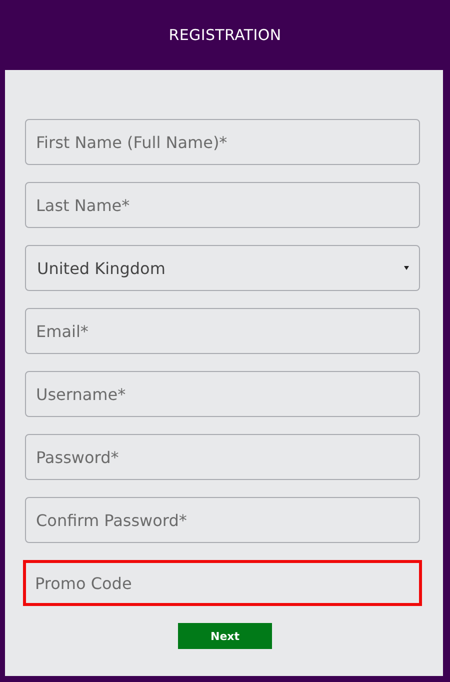 The width and height of the screenshot is (450, 682). What do you see at coordinates (225, 35) in the screenshot?
I see `page-title: REGISTRATION` at bounding box center [225, 35].